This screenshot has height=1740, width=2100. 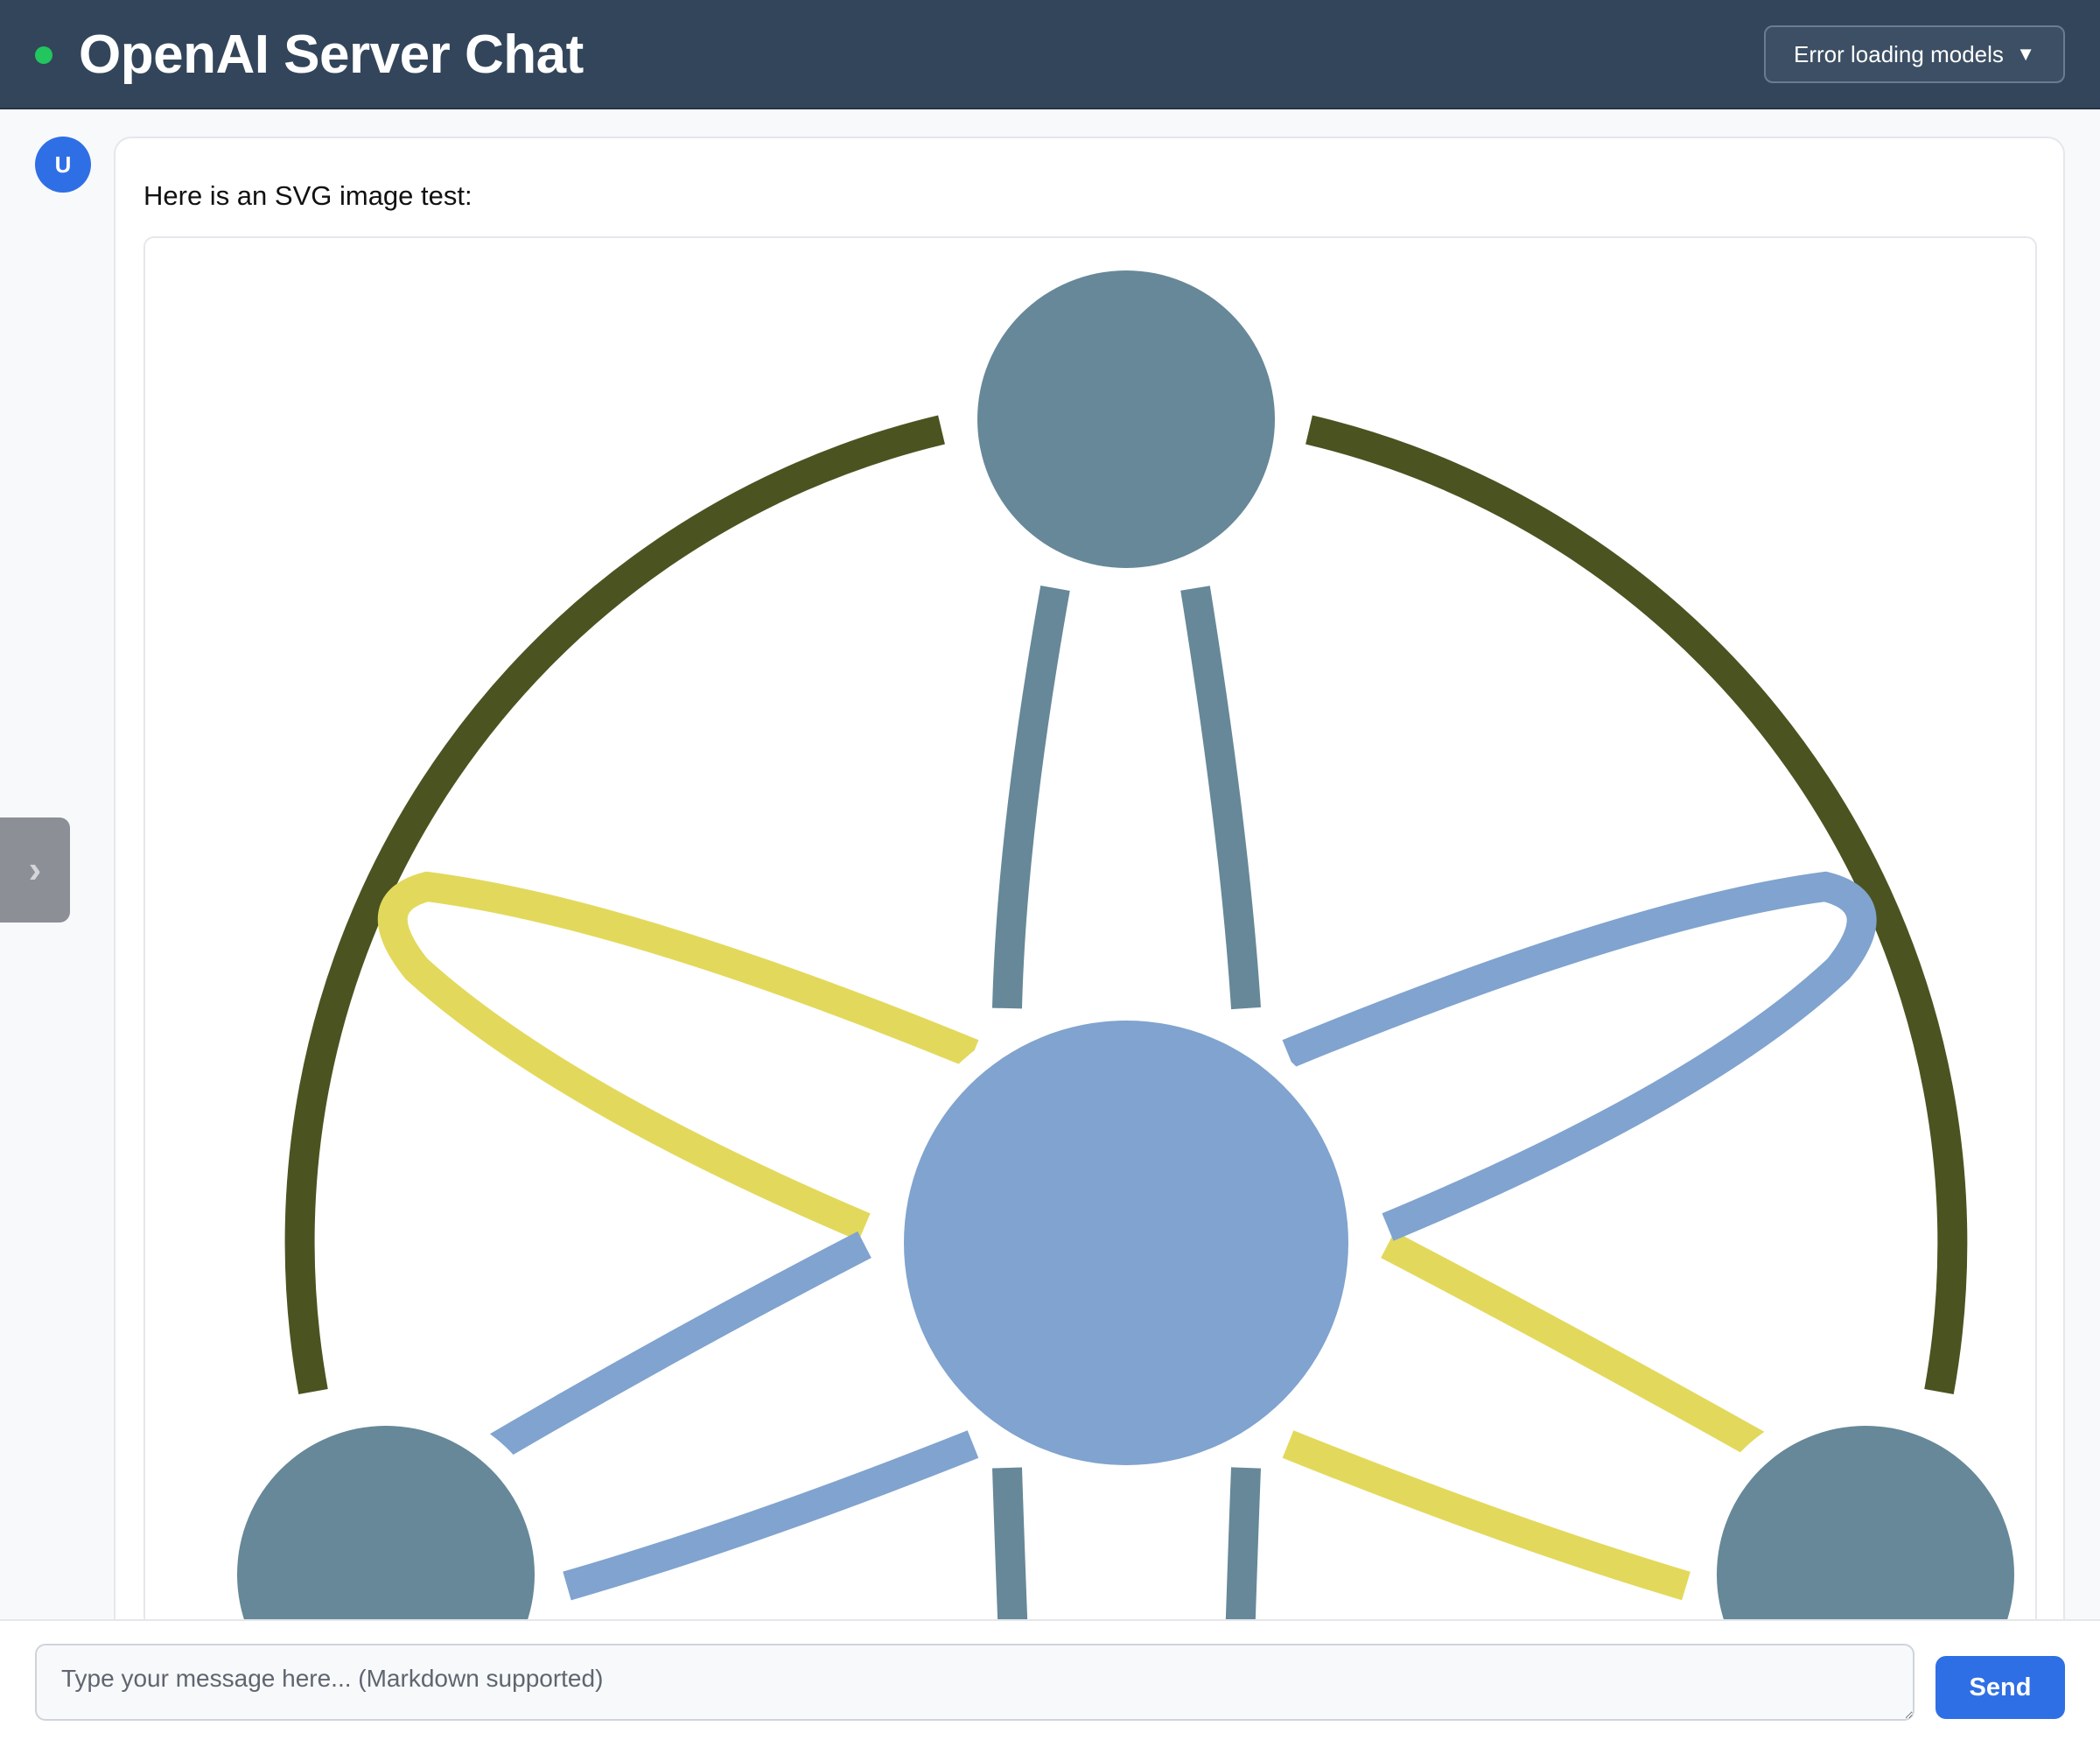 I want to click on yellow-link-bottom-right, so click(x=1486, y=1515).